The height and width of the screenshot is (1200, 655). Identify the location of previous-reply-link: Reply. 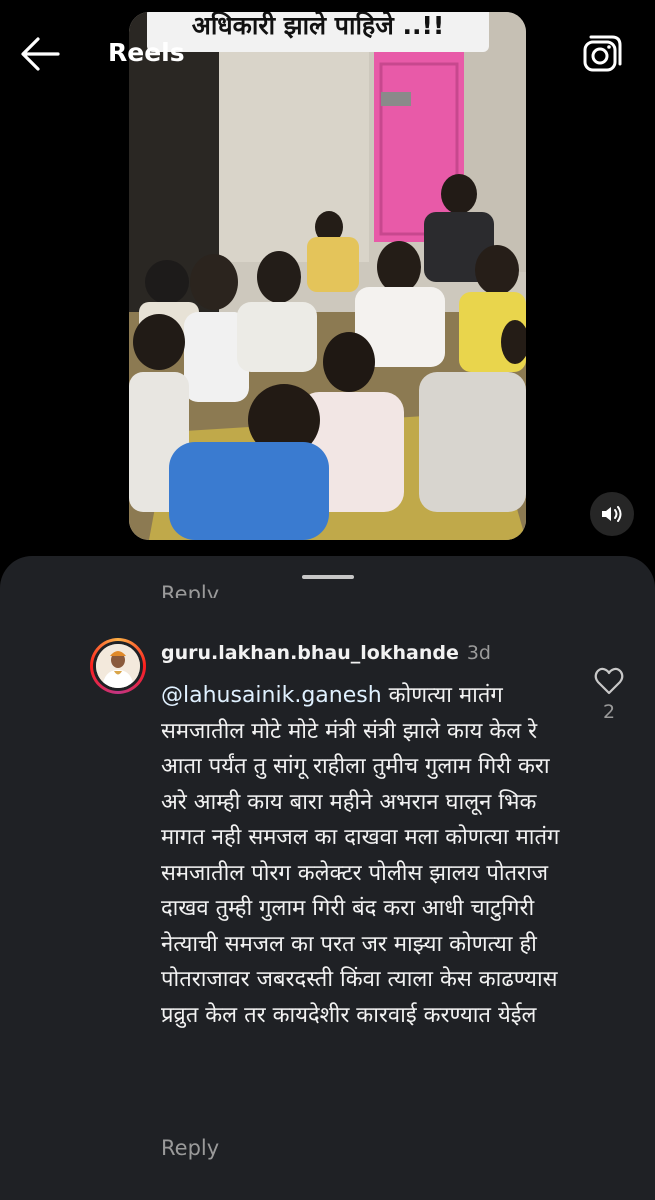
(201, 588).